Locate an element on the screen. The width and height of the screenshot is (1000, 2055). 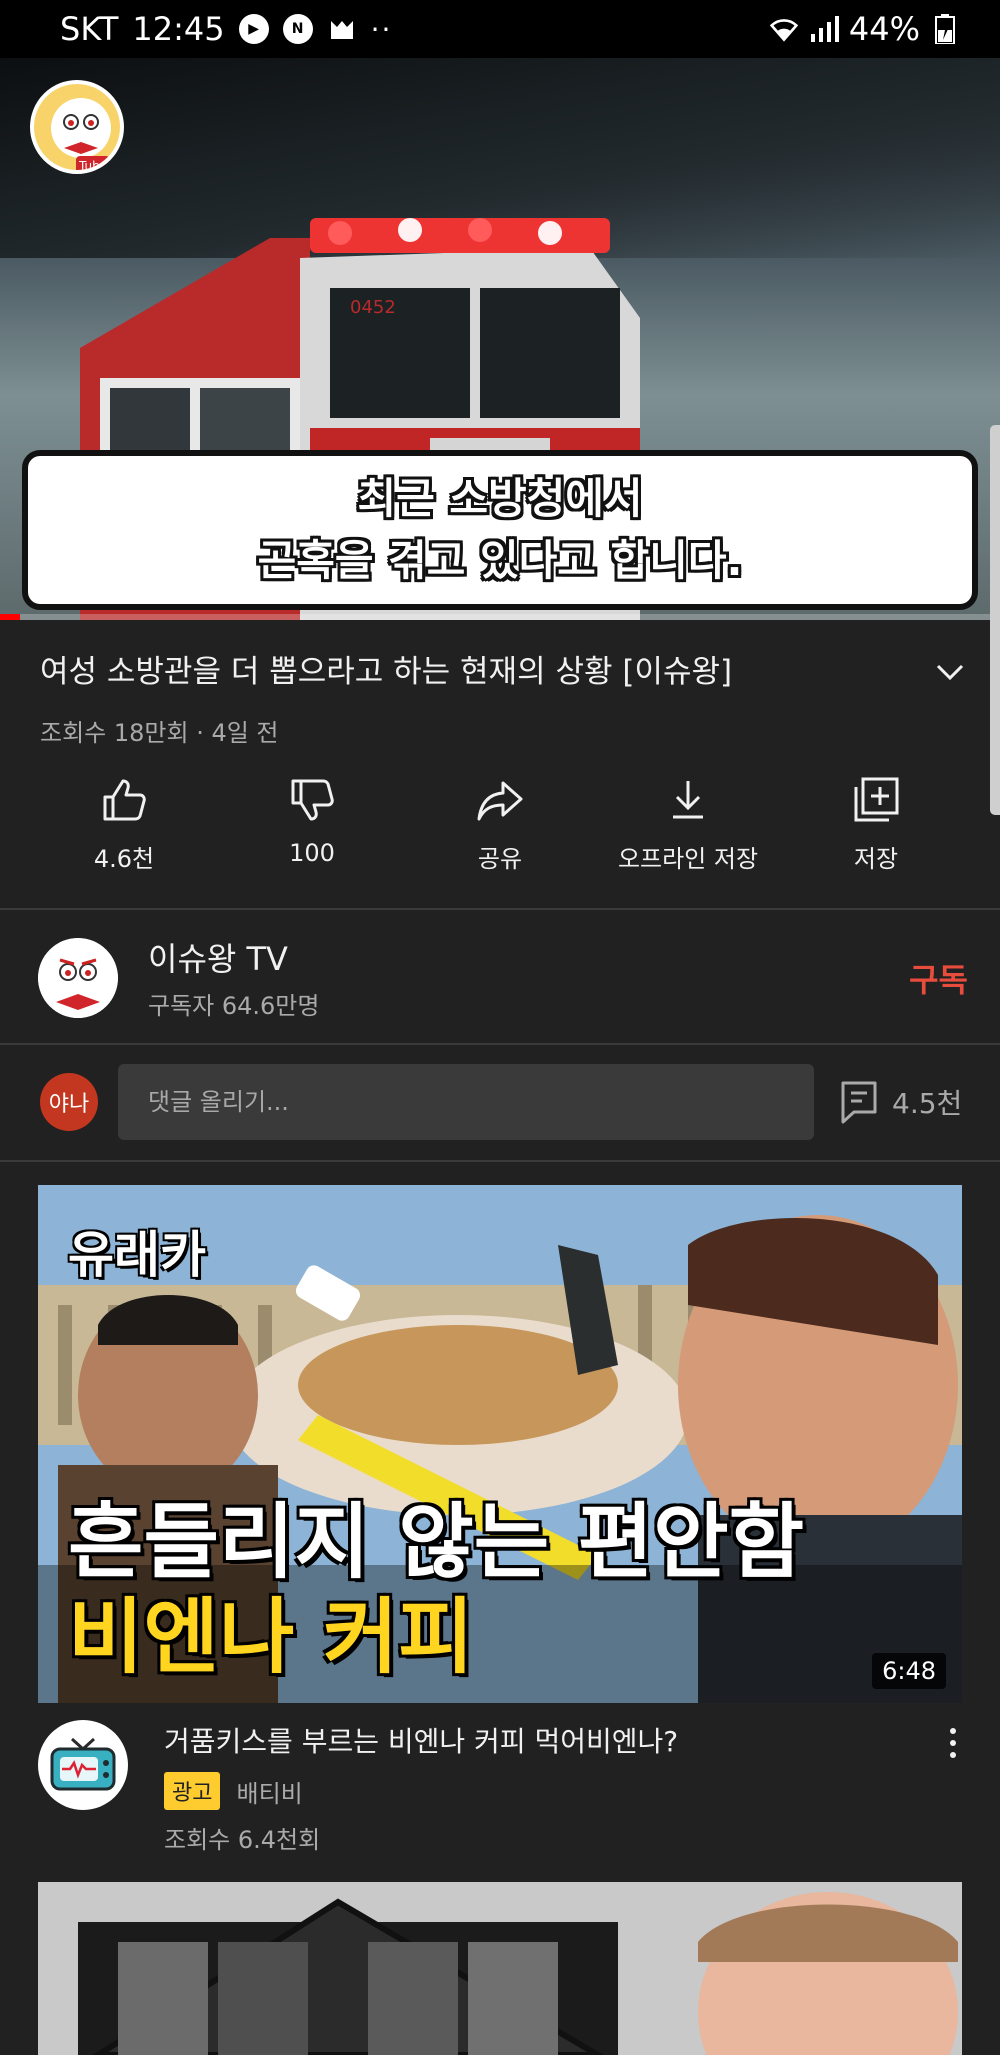
battery-percent: 44% is located at coordinates (884, 29).